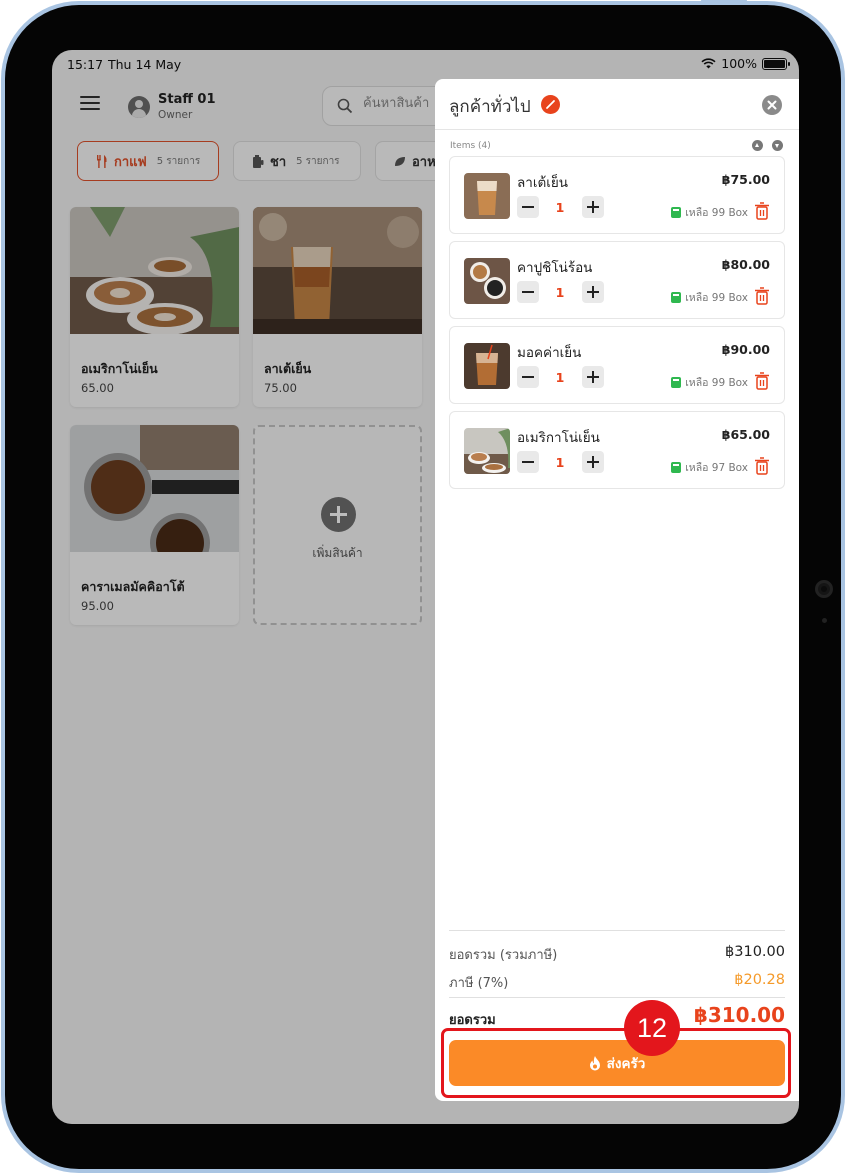  Describe the element at coordinates (472, 1020) in the screenshot. I see `grand-total-label: ยอดรวม` at that location.